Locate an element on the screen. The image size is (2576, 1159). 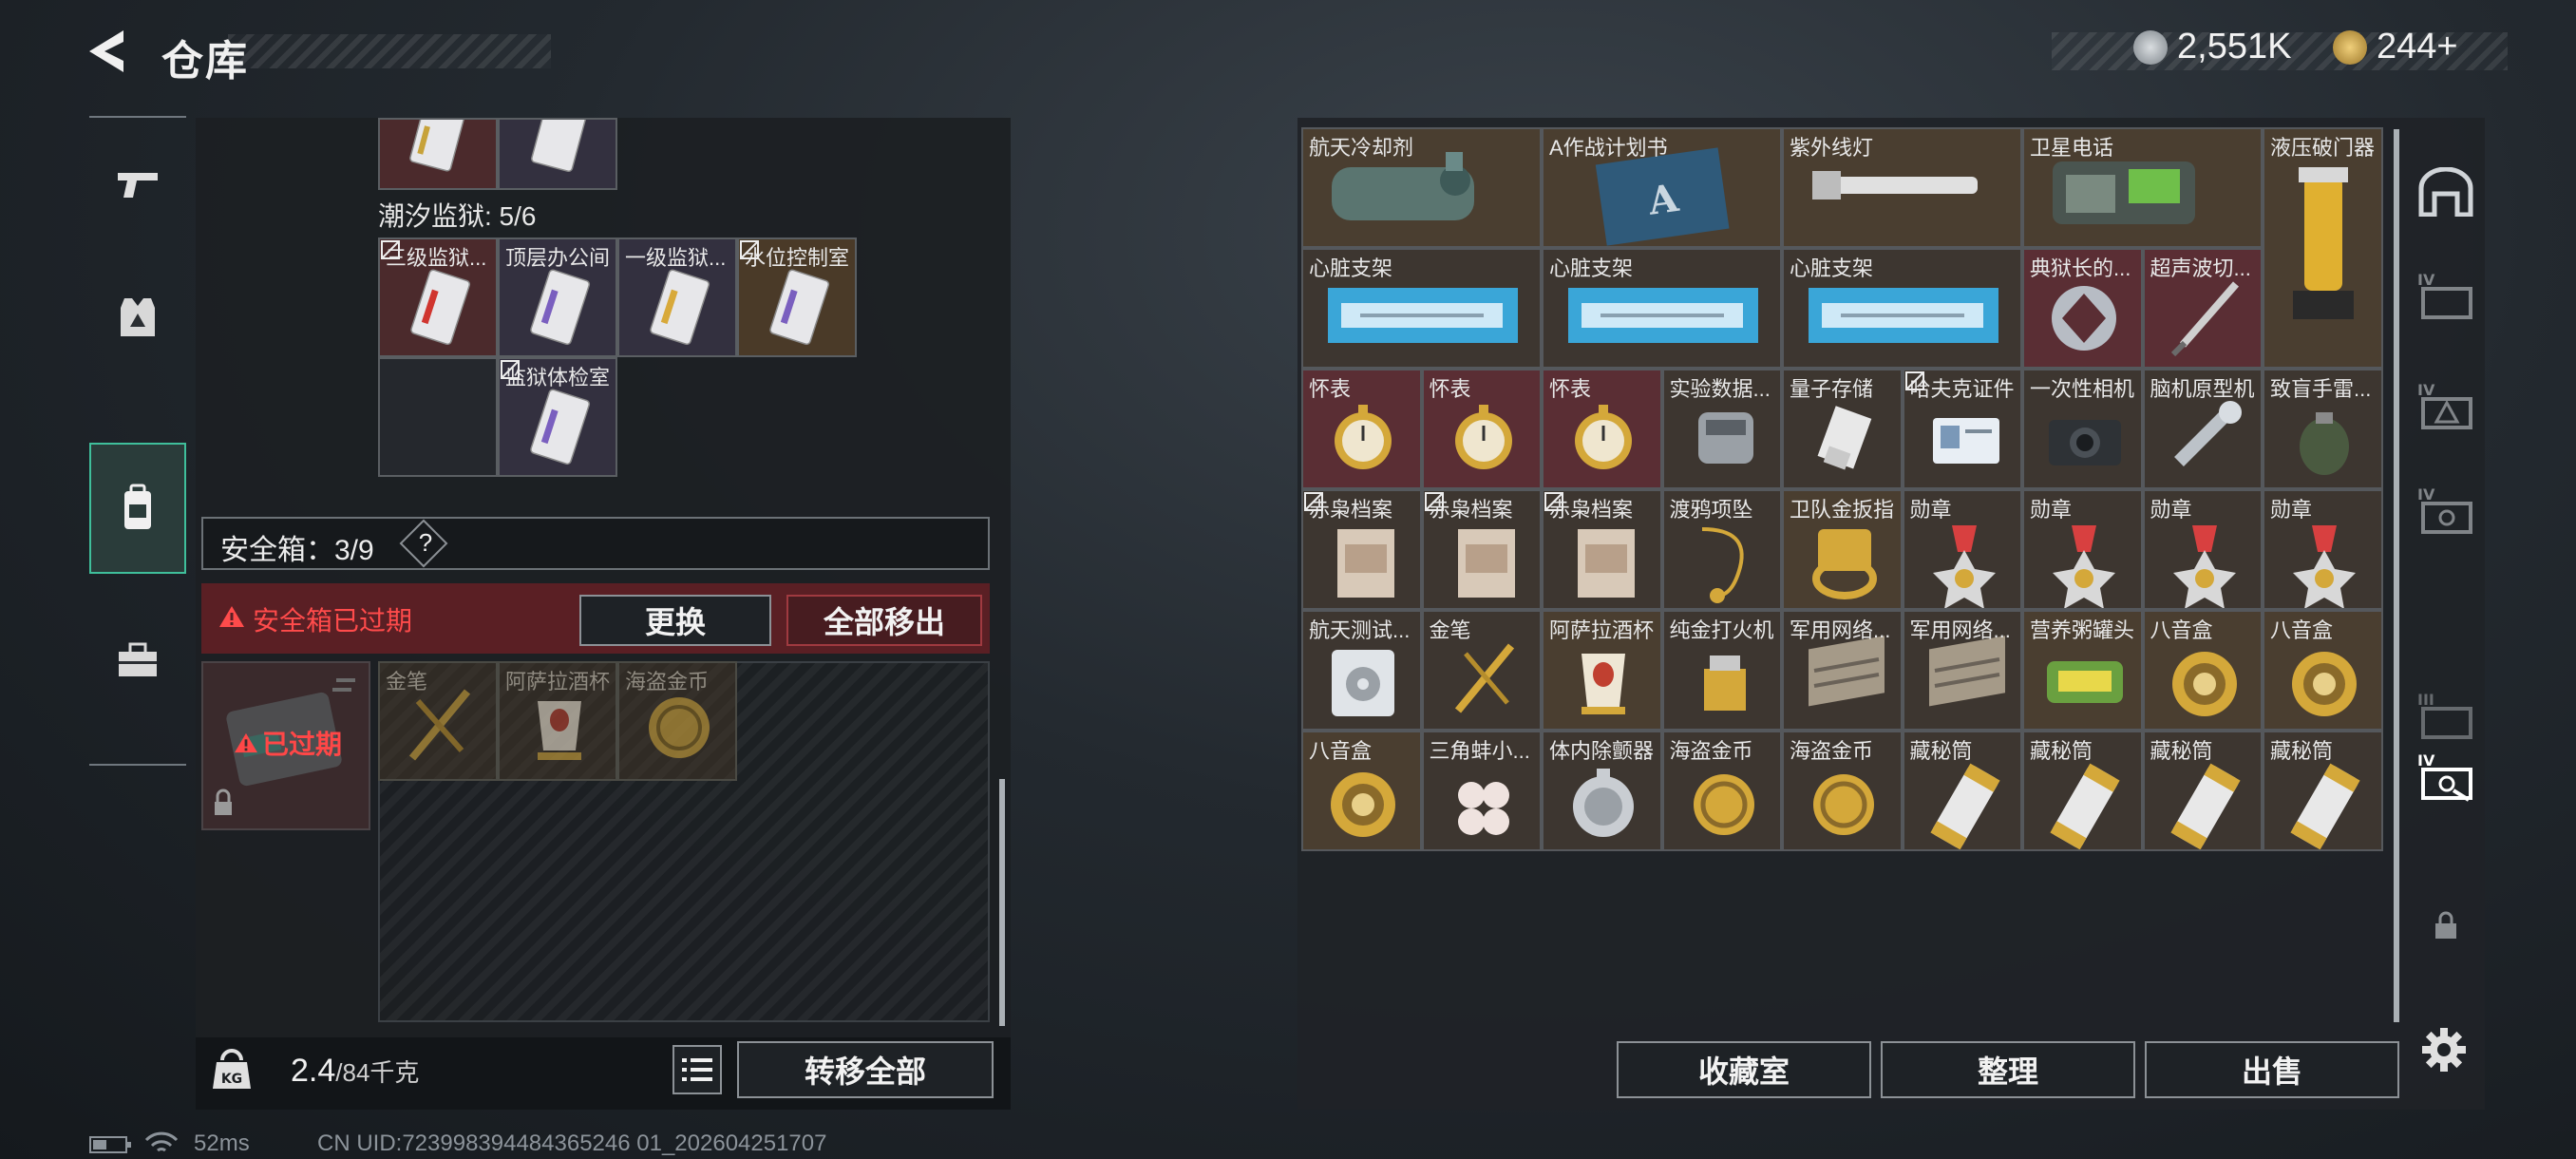
transfer-all-button: 转移全部 is located at coordinates (865, 1069).